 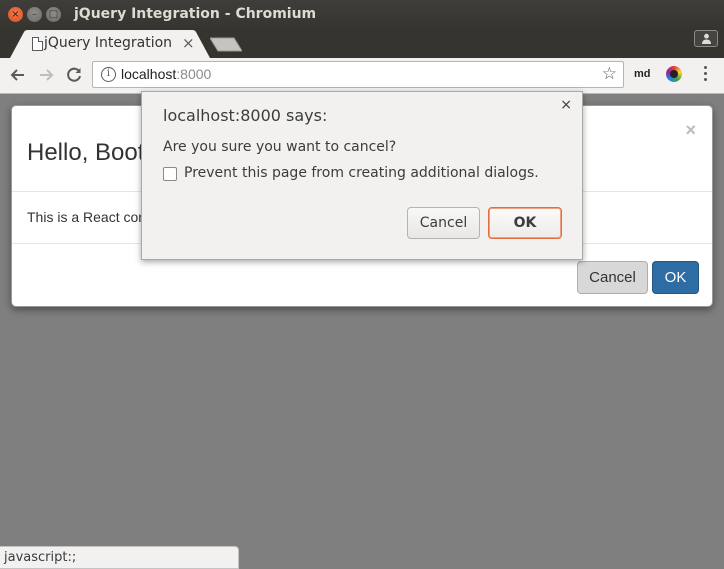 I want to click on person-icon, so click(x=706, y=38).